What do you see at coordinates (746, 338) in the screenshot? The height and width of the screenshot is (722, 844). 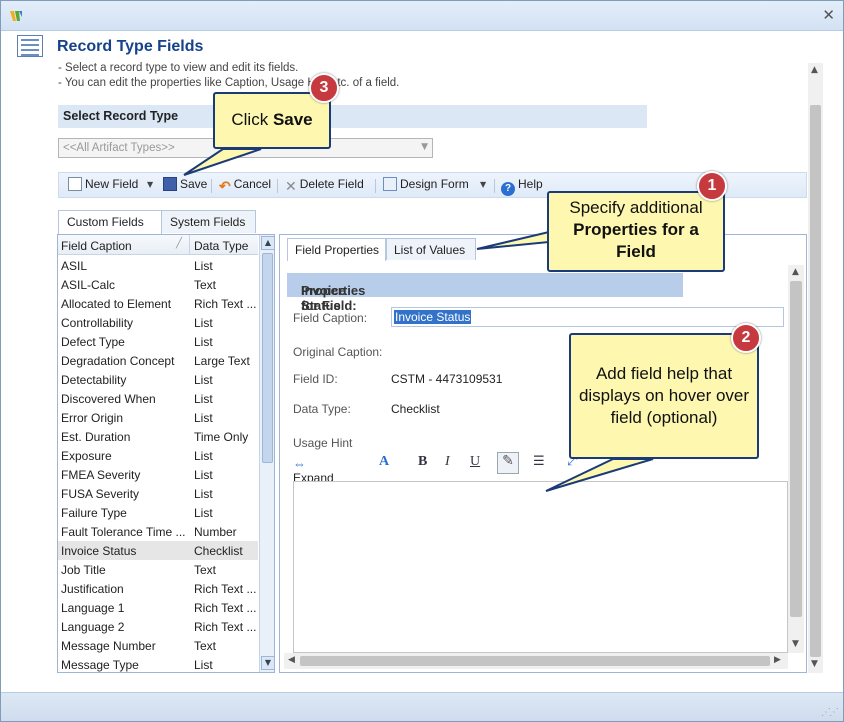 I see `step-badge-2: 2` at bounding box center [746, 338].